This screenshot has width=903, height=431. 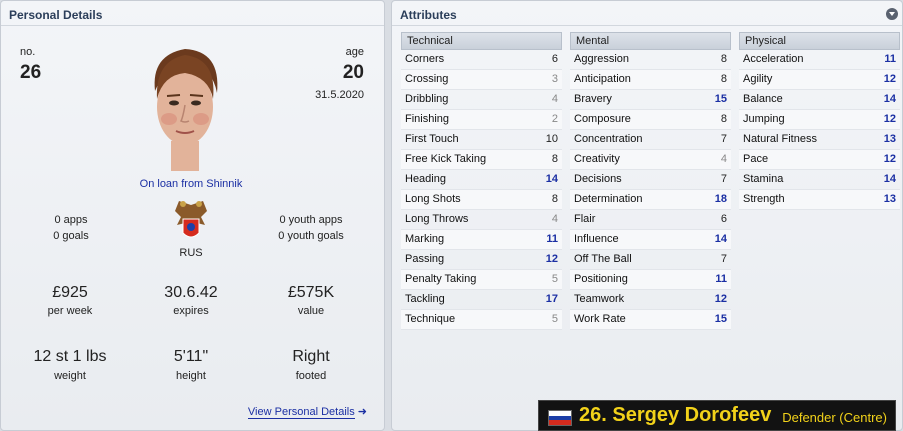 I want to click on attribute-name: Stamina, so click(x=763, y=179).